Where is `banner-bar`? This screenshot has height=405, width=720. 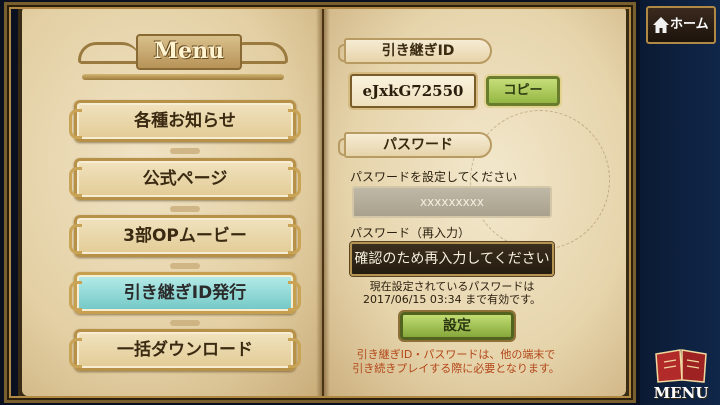
banner-bar is located at coordinates (183, 77).